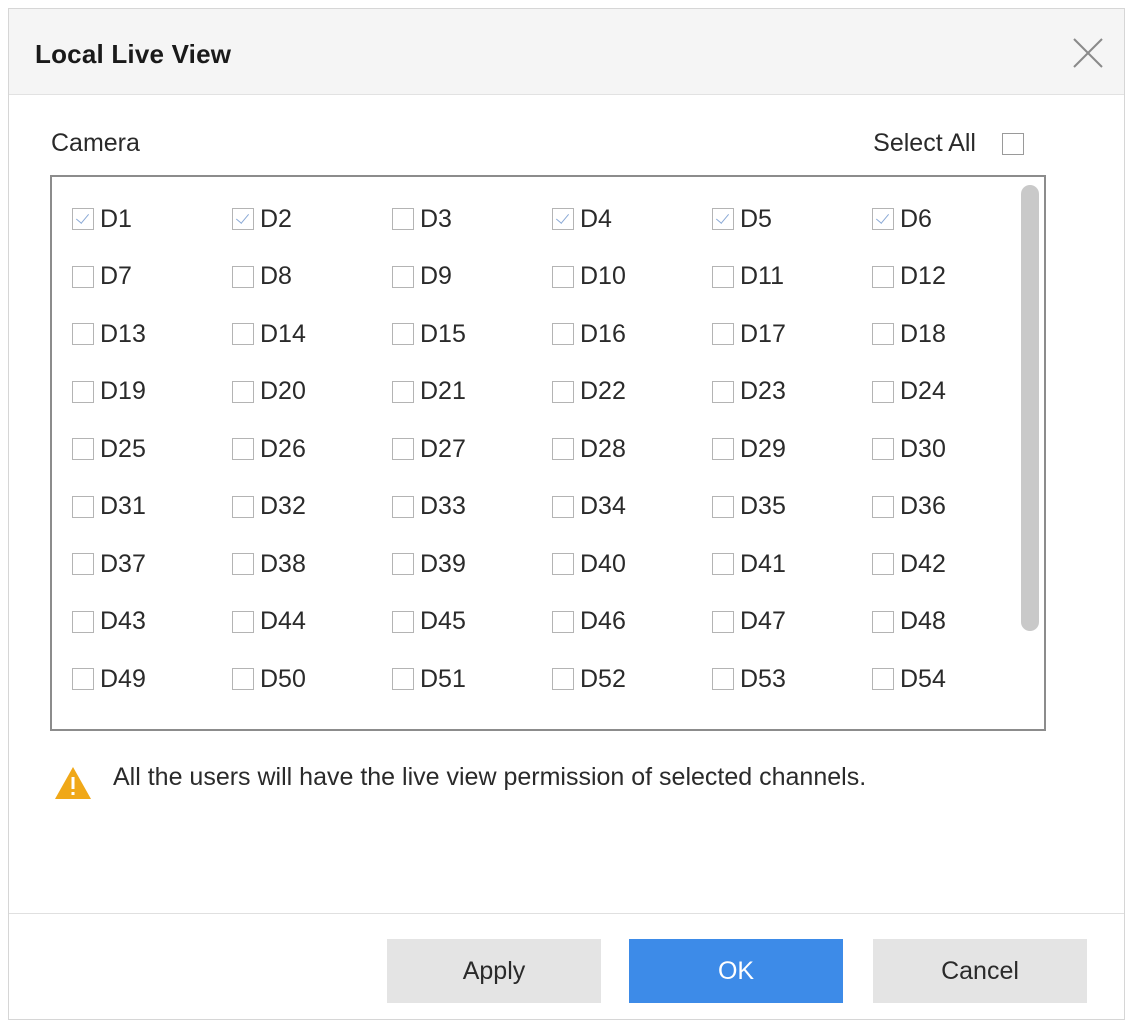 Image resolution: width=1129 pixels, height=1025 pixels. I want to click on channel-item: D27, so click(452, 449).